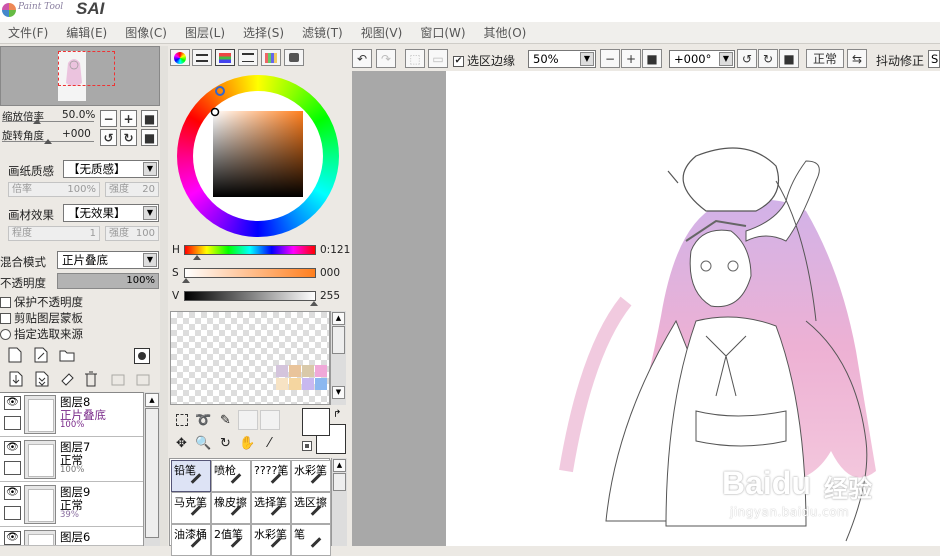  Describe the element at coordinates (37, 121) in the screenshot. I see `zoom-slider-thumb` at that location.